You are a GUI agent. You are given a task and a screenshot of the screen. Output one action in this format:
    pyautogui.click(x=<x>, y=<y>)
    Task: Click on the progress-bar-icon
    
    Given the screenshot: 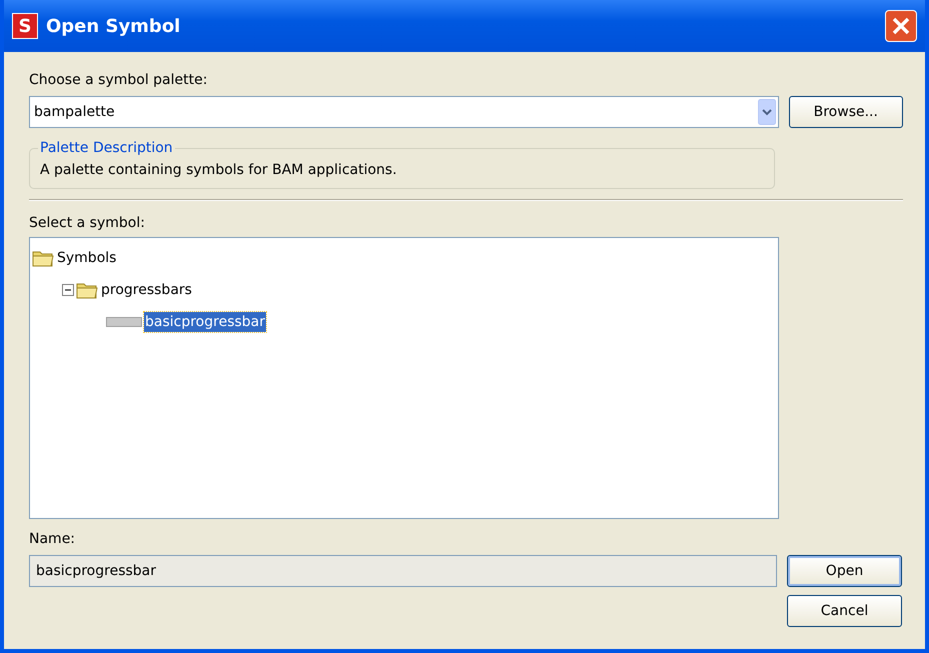 What is the action you would take?
    pyautogui.click(x=124, y=322)
    